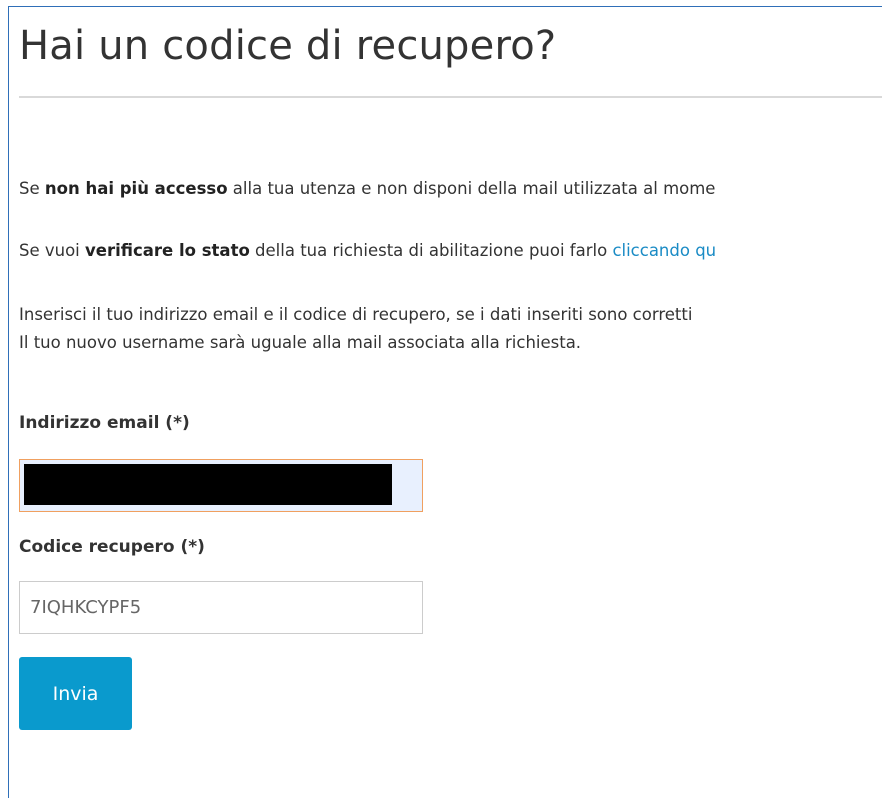  I want to click on page-title: Hai un codice di recupero?, so click(288, 46).